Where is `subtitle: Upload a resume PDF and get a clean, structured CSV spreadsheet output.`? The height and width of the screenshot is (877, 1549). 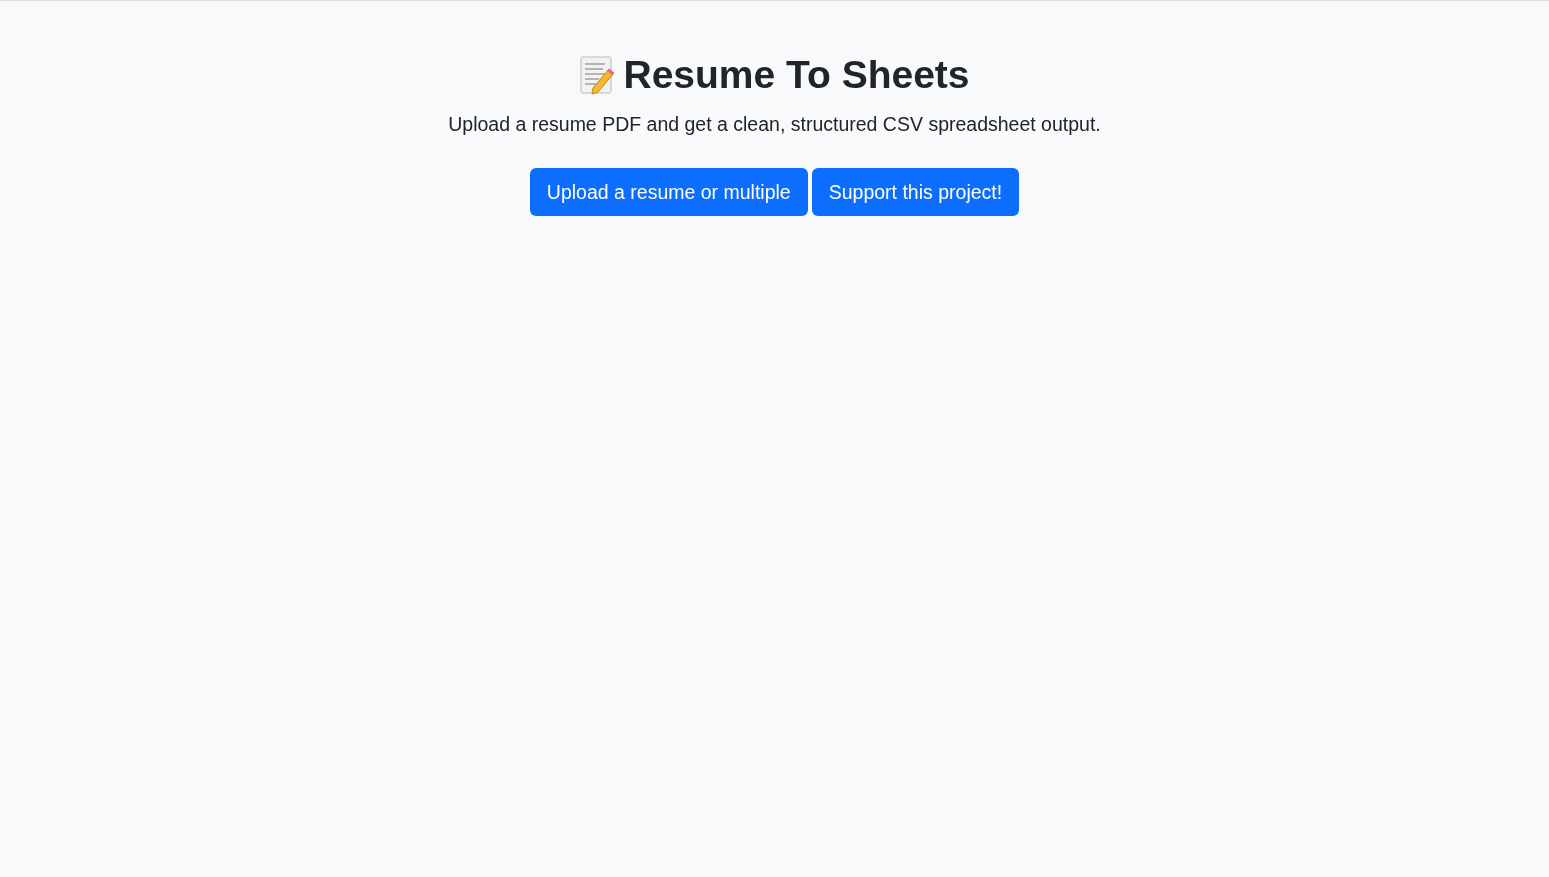 subtitle: Upload a resume PDF and get a clean, structured CSV spreadsheet output. is located at coordinates (774, 124).